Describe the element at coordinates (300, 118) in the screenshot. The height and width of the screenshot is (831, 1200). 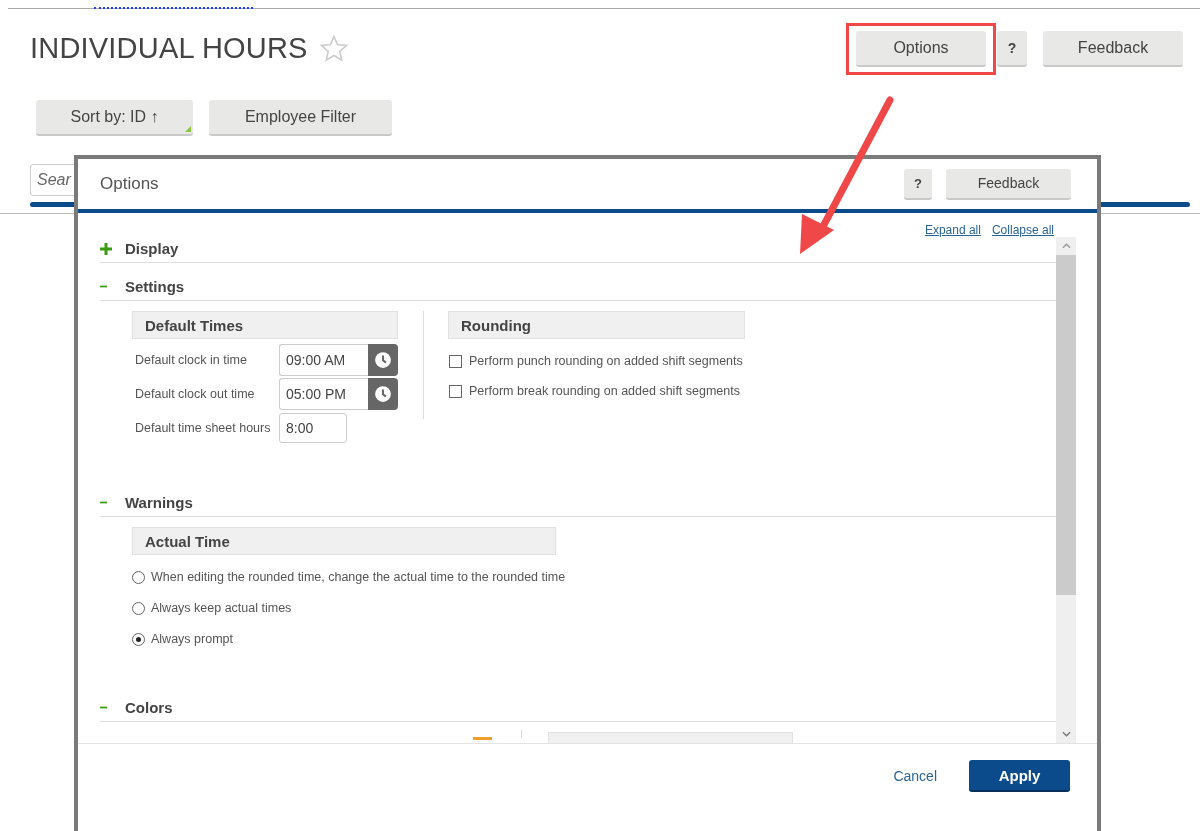
I see `toolbar-button: Employee Filter` at that location.